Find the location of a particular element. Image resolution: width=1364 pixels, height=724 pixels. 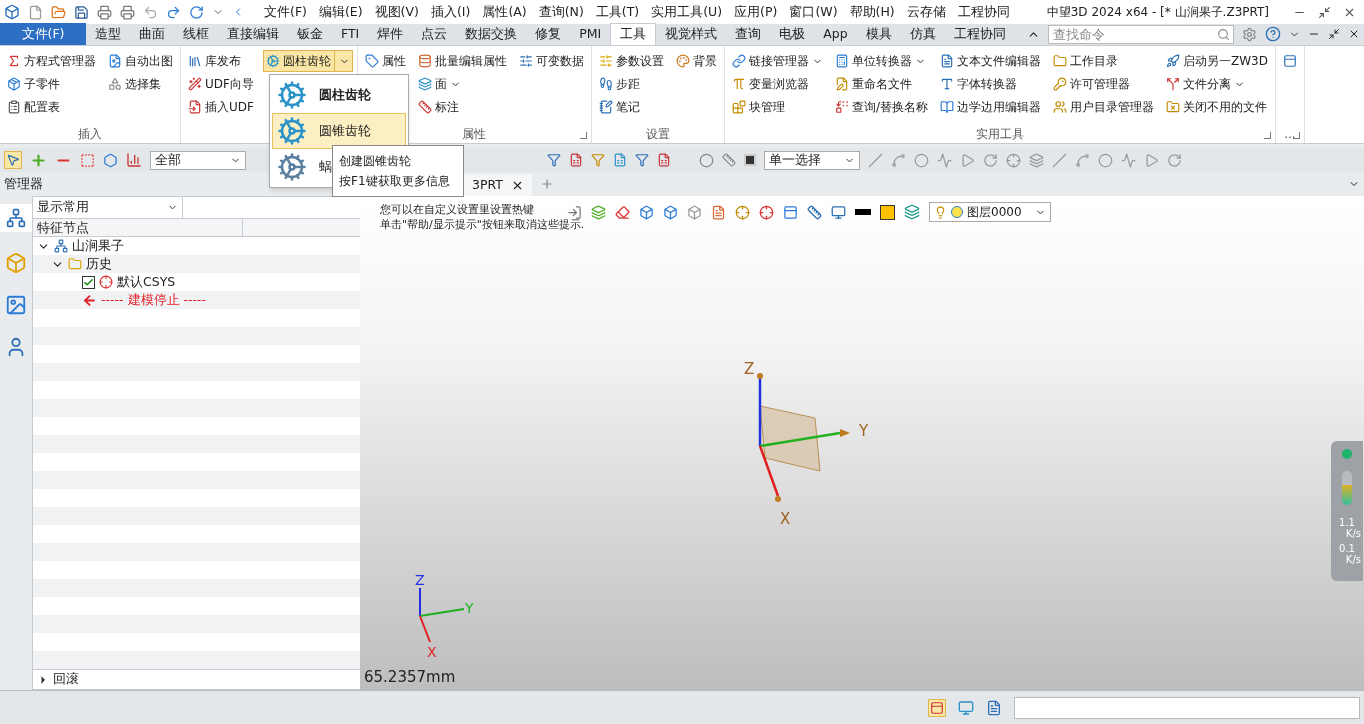

hint-text: 您可以在自定义设置里设置热键 is located at coordinates (457, 209).